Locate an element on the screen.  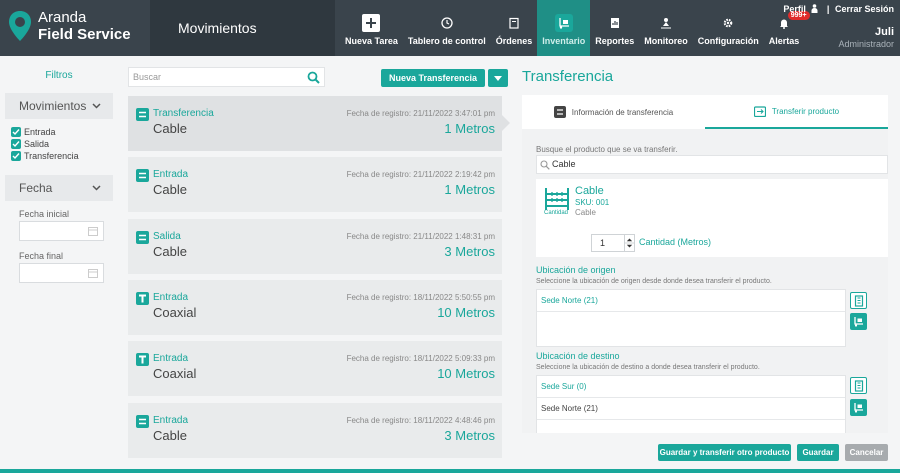
plus-icon is located at coordinates (371, 23).